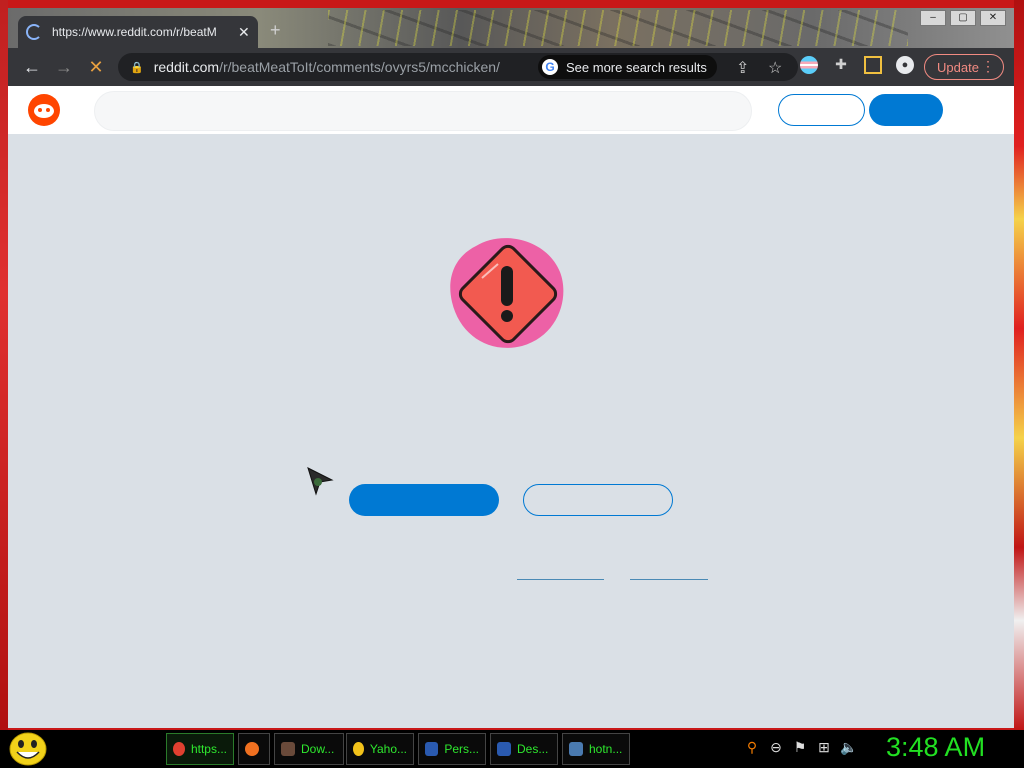 This screenshot has width=1024, height=768. Describe the element at coordinates (28, 749) in the screenshot. I see `smiley-start-icon` at that location.